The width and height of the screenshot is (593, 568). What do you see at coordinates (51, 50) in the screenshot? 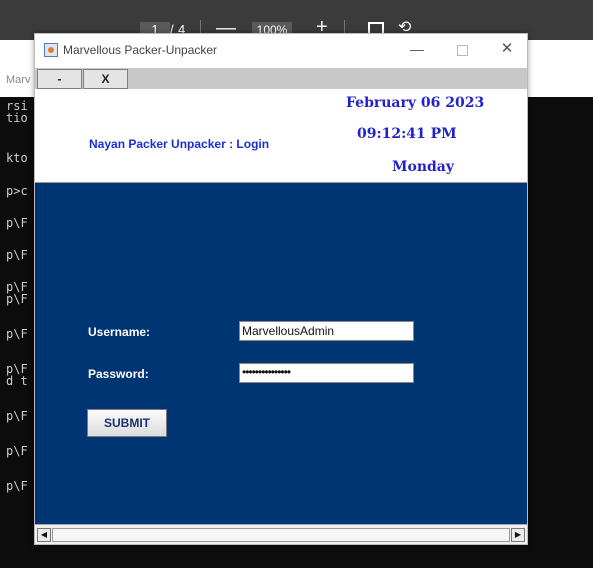
I see `java-app-icon` at bounding box center [51, 50].